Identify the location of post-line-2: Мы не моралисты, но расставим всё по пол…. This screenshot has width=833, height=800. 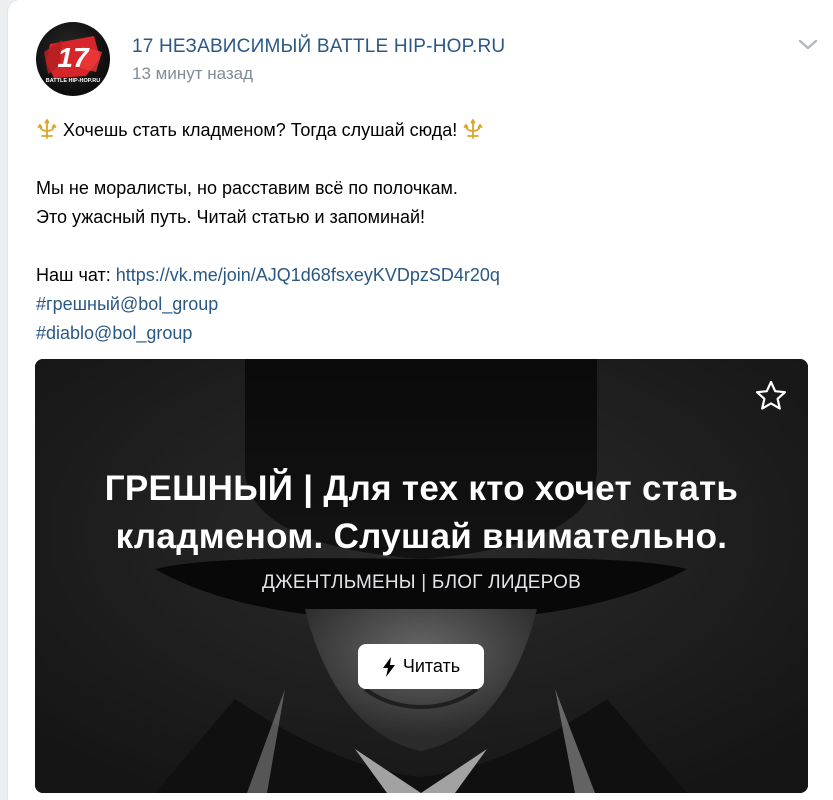
(247, 188).